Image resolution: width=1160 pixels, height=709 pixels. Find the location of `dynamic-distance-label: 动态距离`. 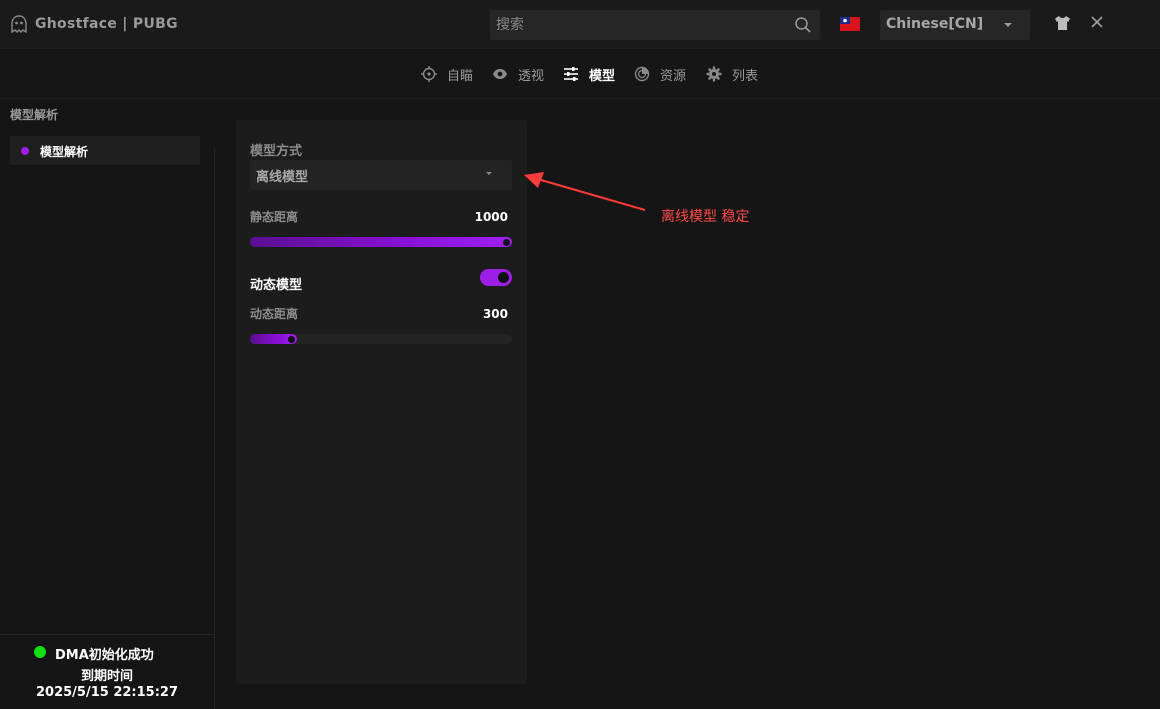

dynamic-distance-label: 动态距离 is located at coordinates (274, 314).